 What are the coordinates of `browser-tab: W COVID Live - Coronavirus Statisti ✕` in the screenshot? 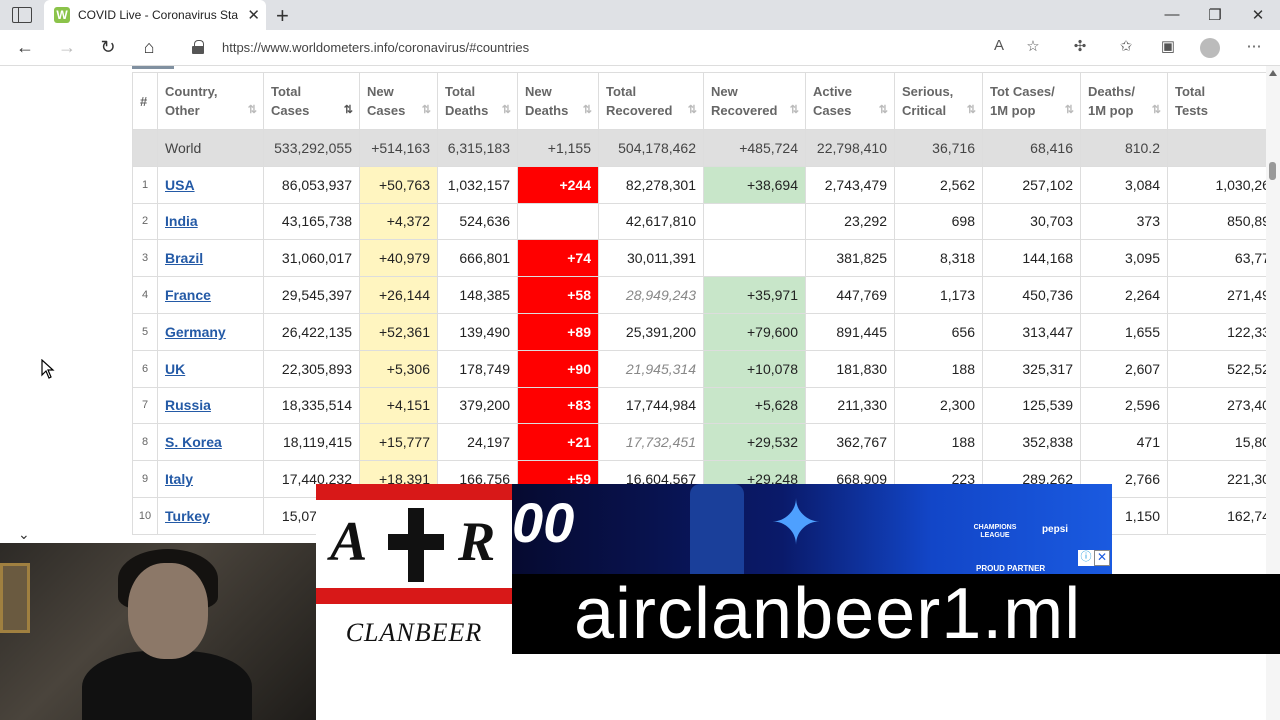 It's located at (155, 15).